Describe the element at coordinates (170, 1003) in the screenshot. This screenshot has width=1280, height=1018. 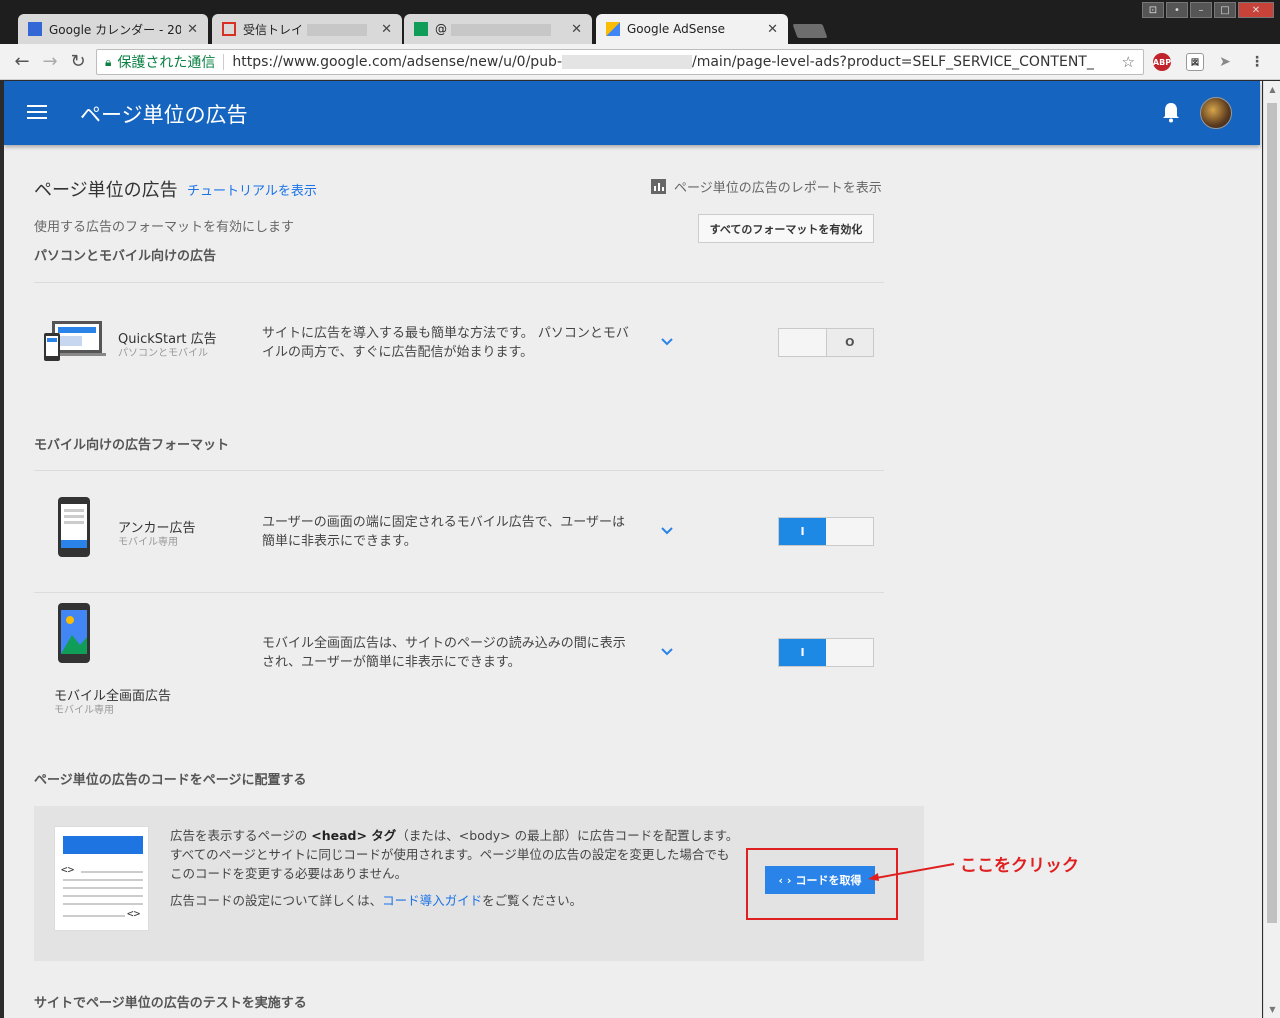
I see `section-title-test: サイトでページ単位の広告のテストを実施する` at that location.